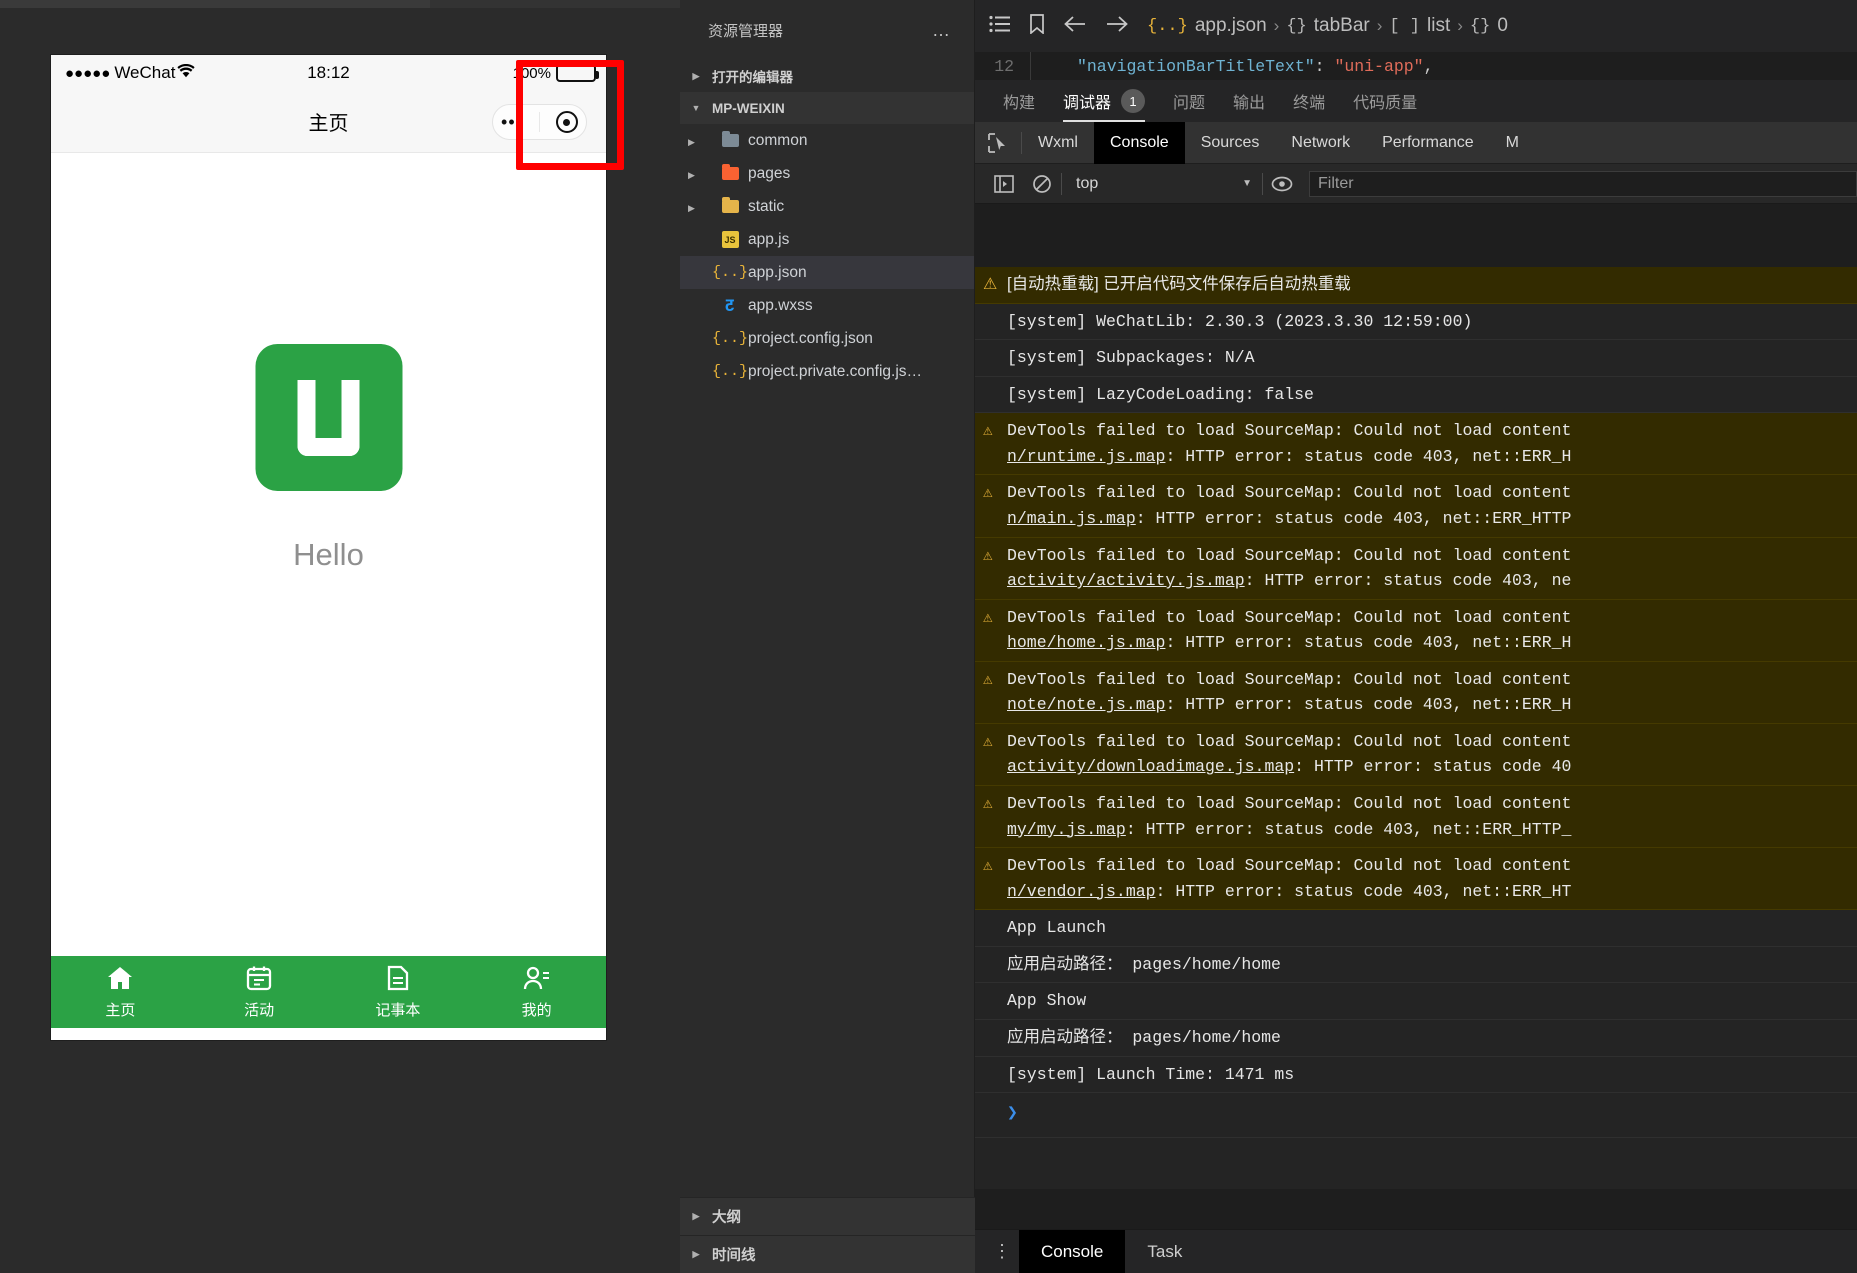 The image size is (1857, 1273). I want to click on console-line: [system] LazyCodeLoading: false, so click(1416, 395).